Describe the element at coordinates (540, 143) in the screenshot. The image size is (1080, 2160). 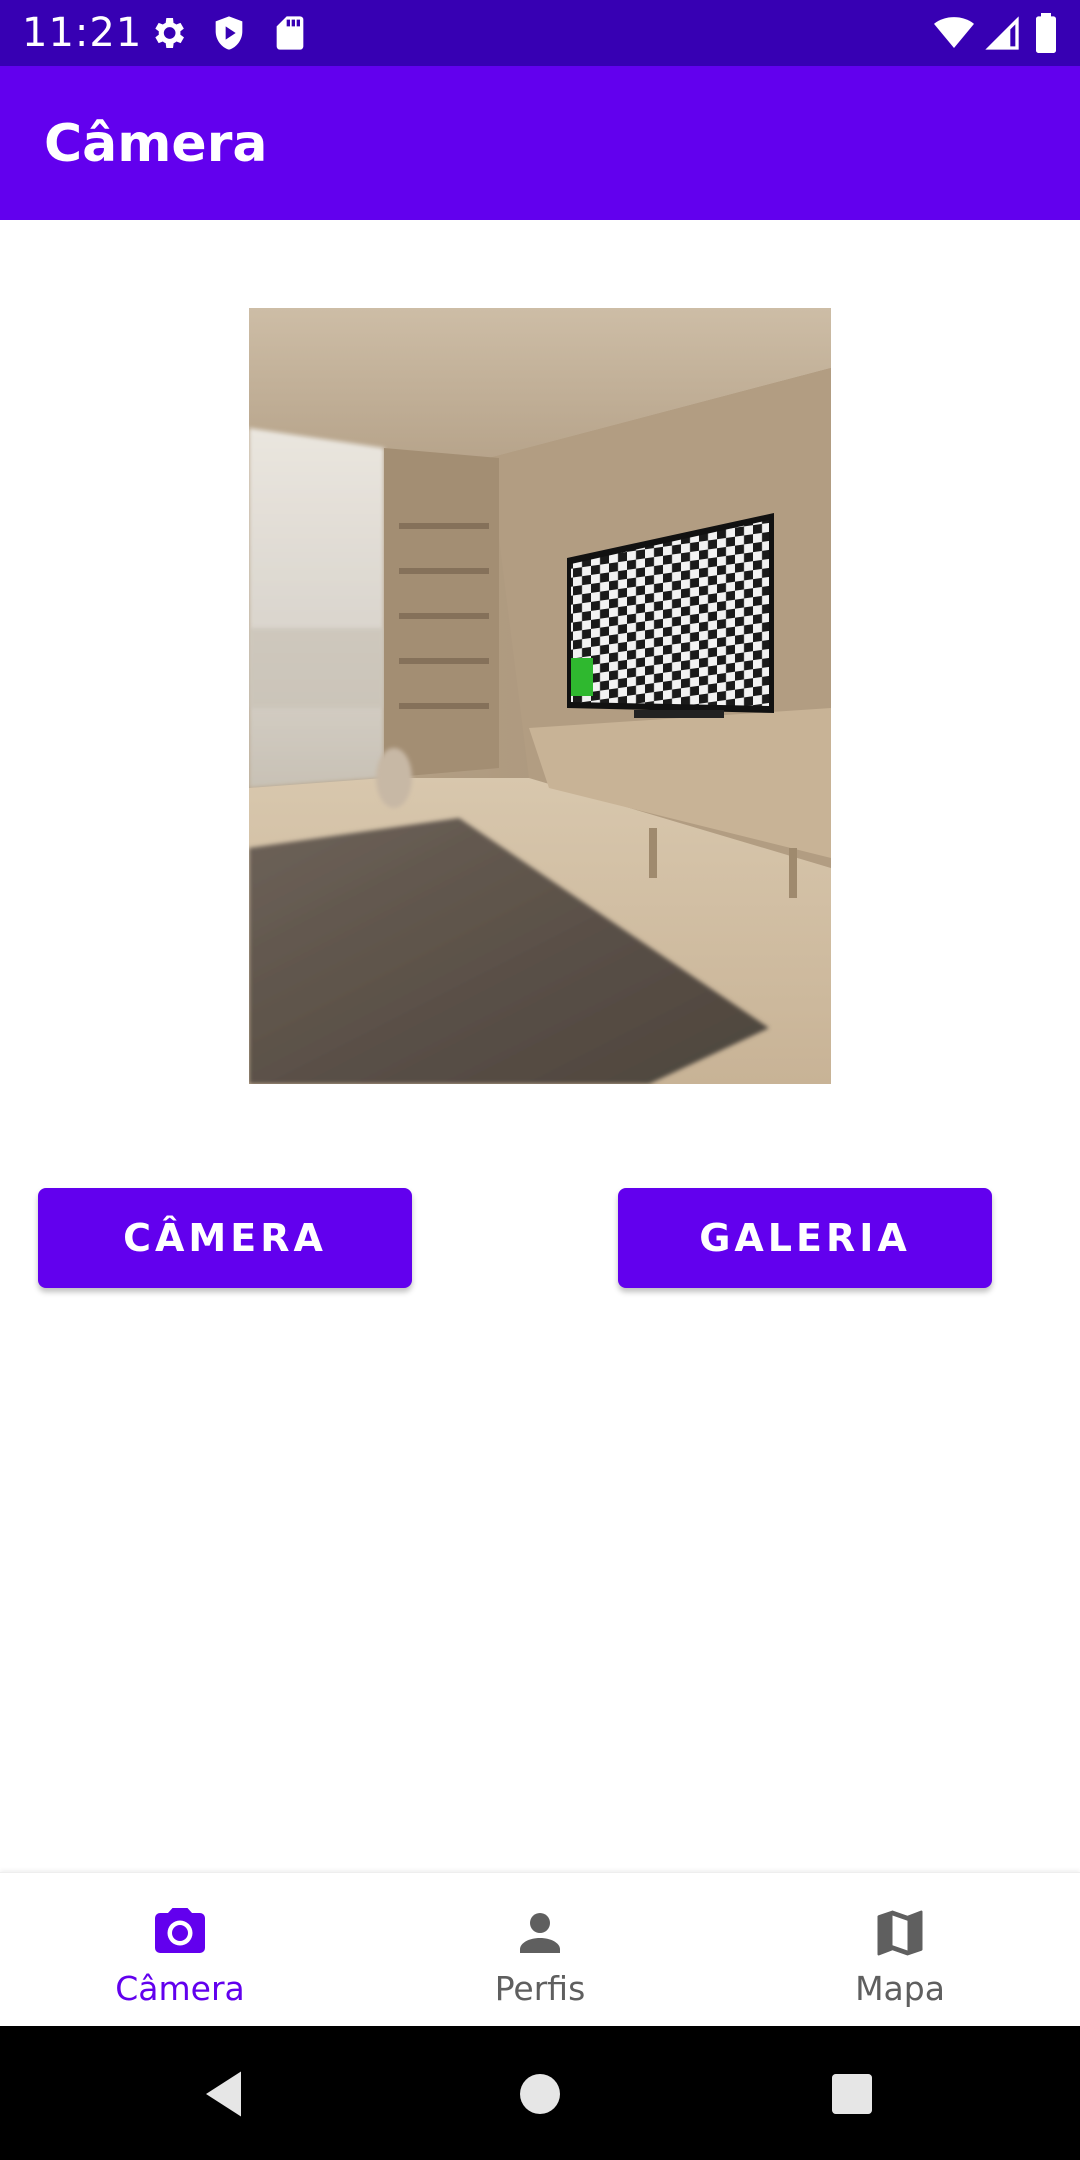
I see `app-bar: Câmera` at that location.